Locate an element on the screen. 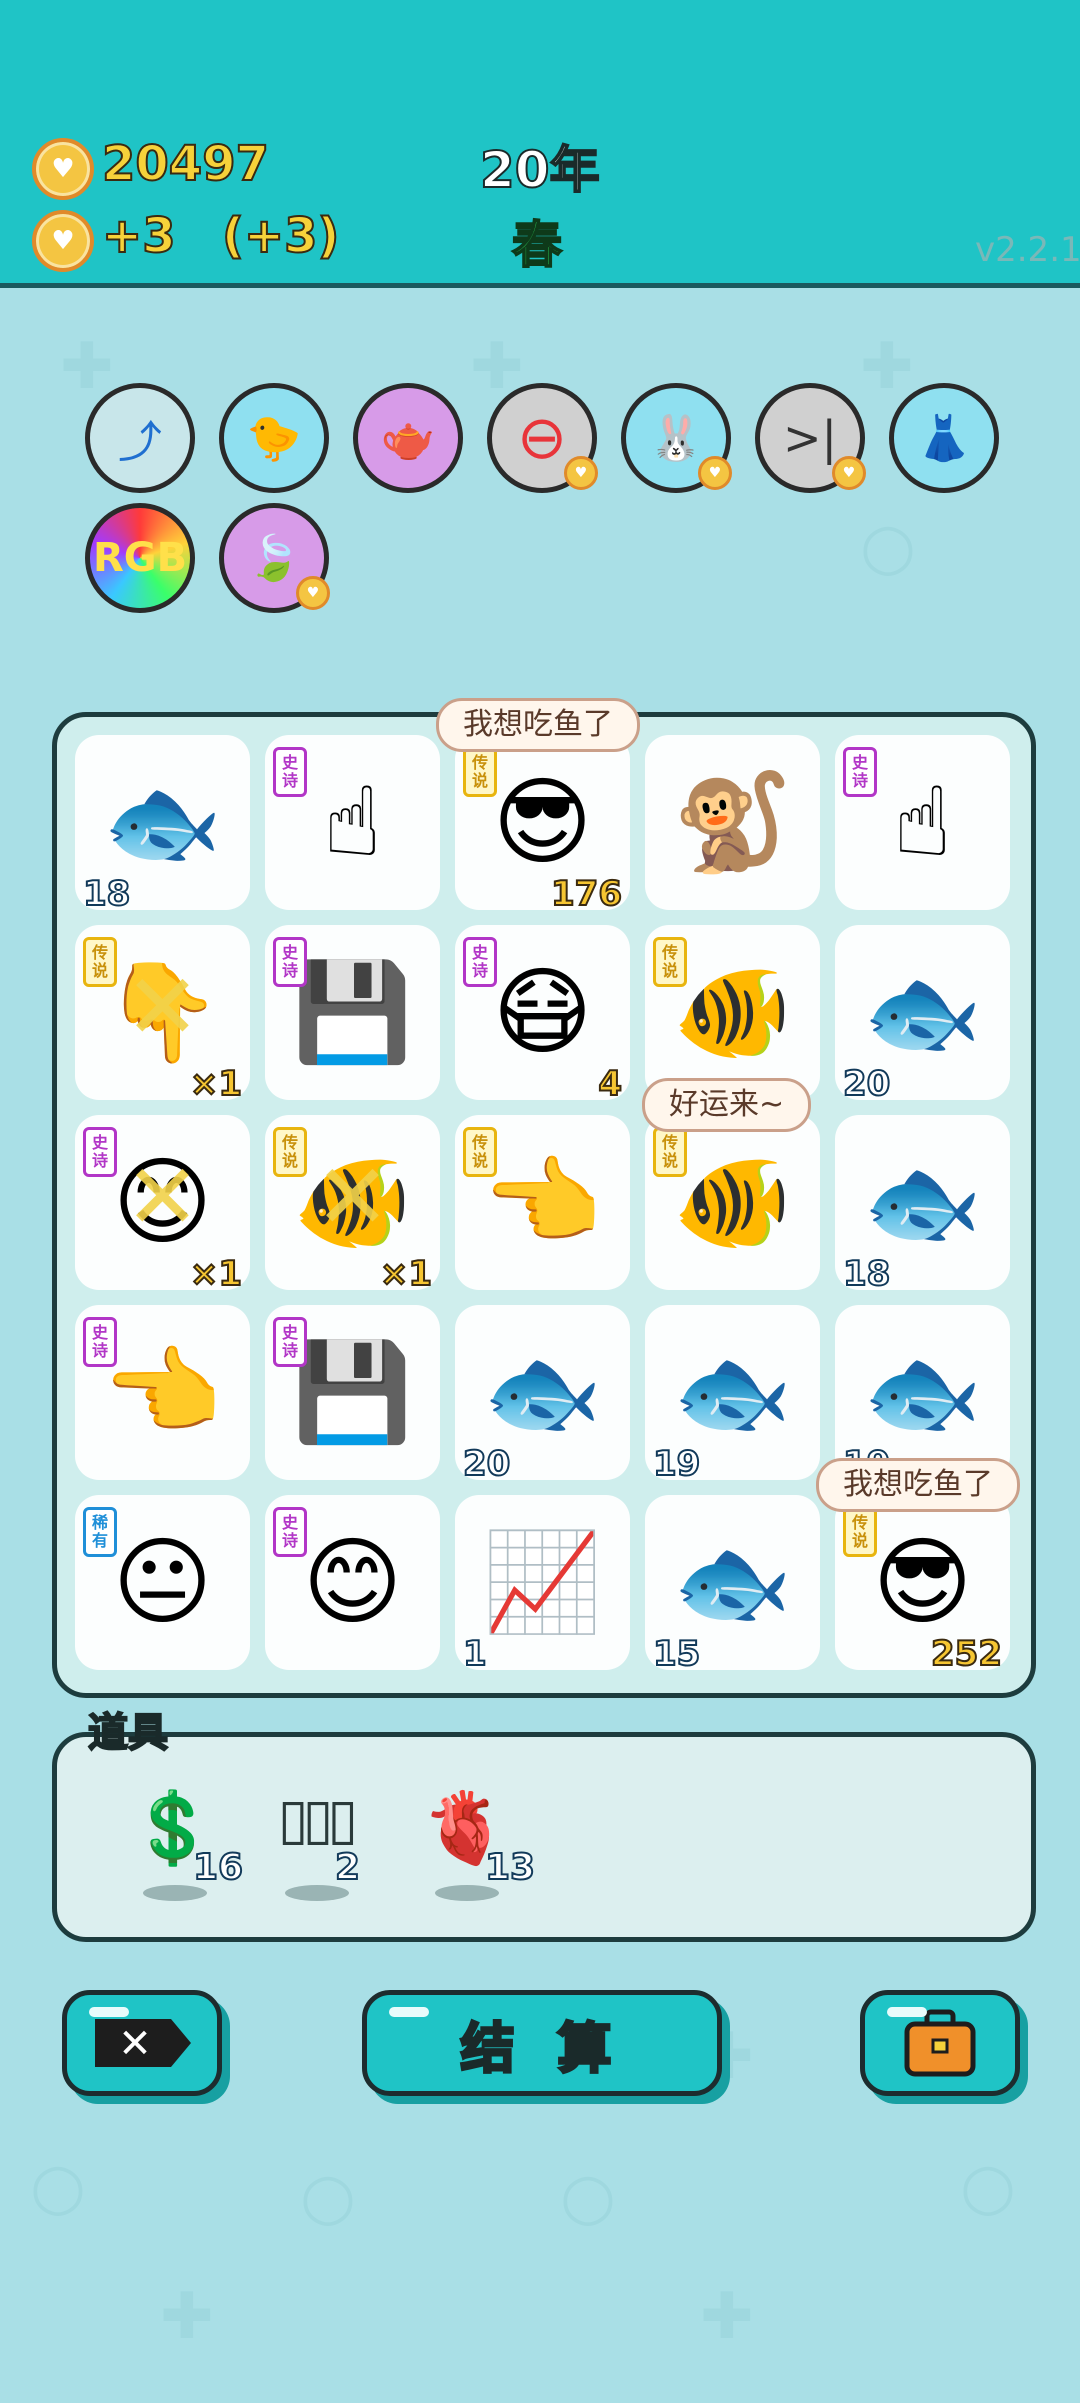  rgb-icon: RGB is located at coordinates (140, 558).